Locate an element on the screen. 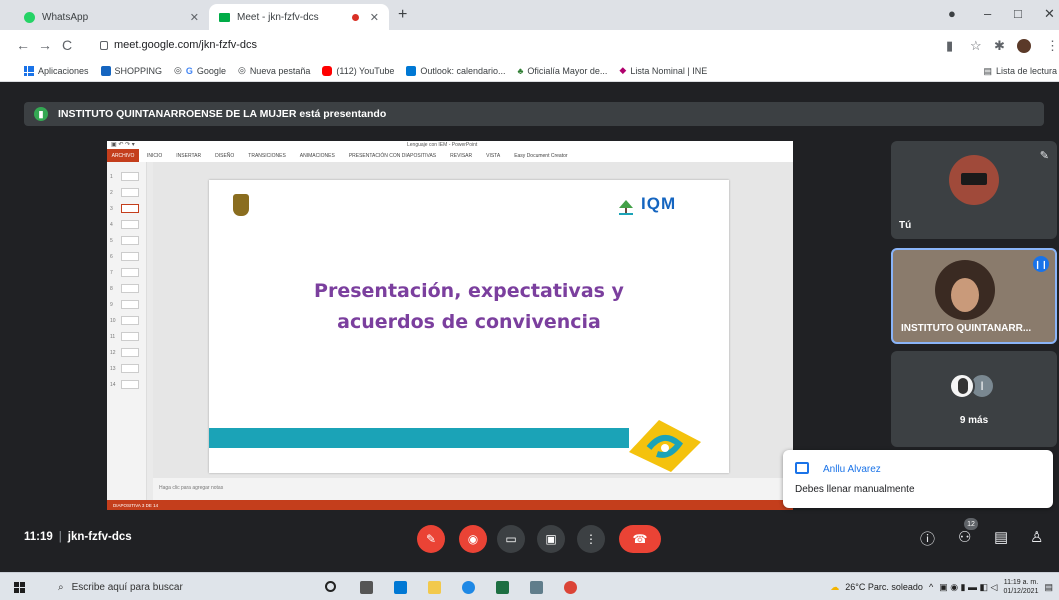  search-placeholder: Escribe aquí para buscar is located at coordinates (127, 587).